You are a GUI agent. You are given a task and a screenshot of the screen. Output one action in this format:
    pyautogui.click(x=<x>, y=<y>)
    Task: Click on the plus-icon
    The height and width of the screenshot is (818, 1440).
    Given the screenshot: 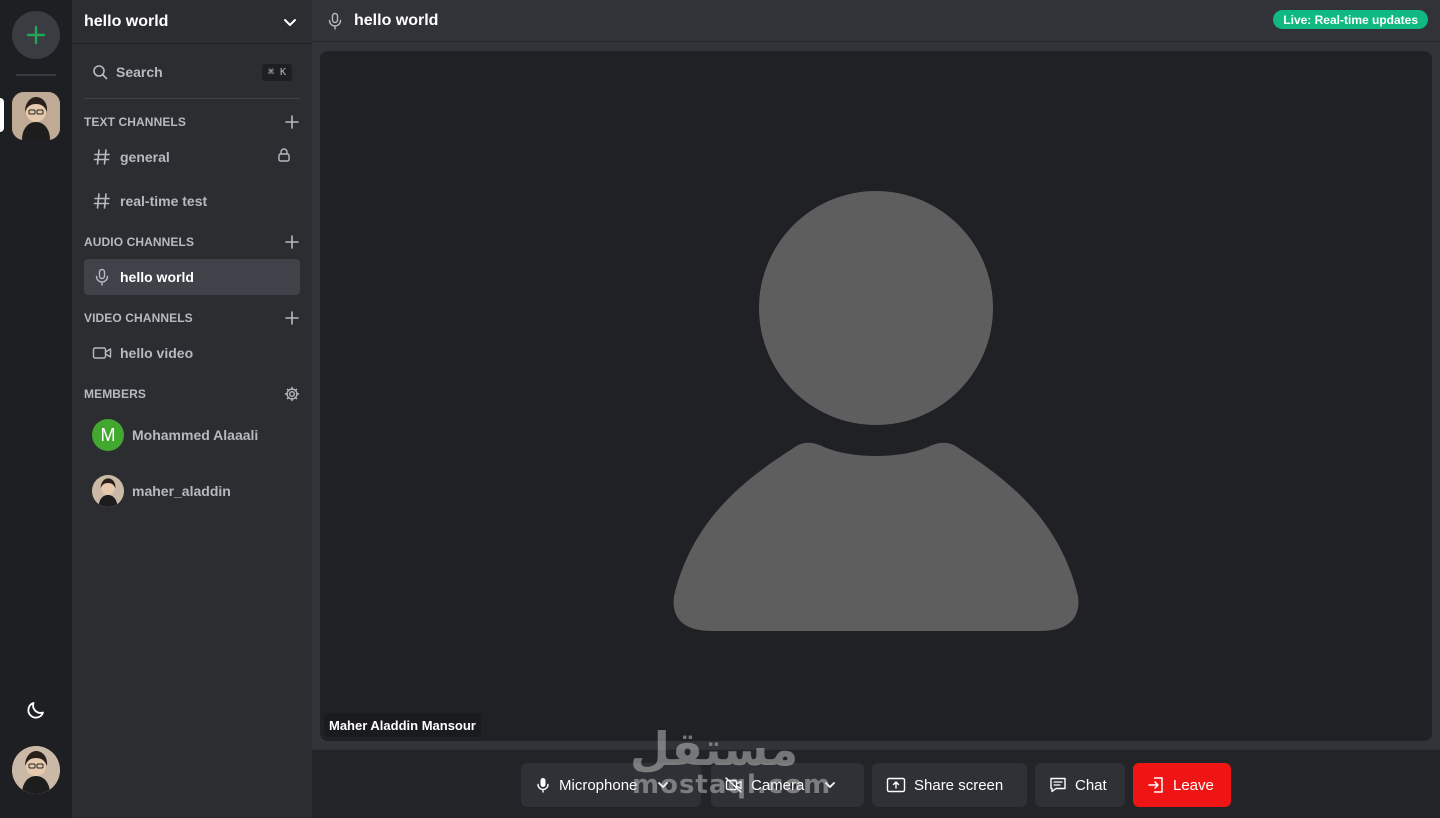 What is the action you would take?
    pyautogui.click(x=36, y=35)
    